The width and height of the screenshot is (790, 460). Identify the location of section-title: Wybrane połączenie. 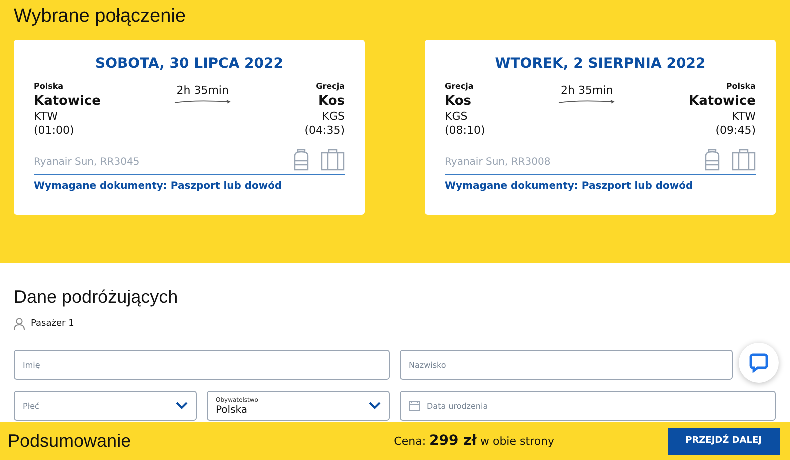
(100, 17).